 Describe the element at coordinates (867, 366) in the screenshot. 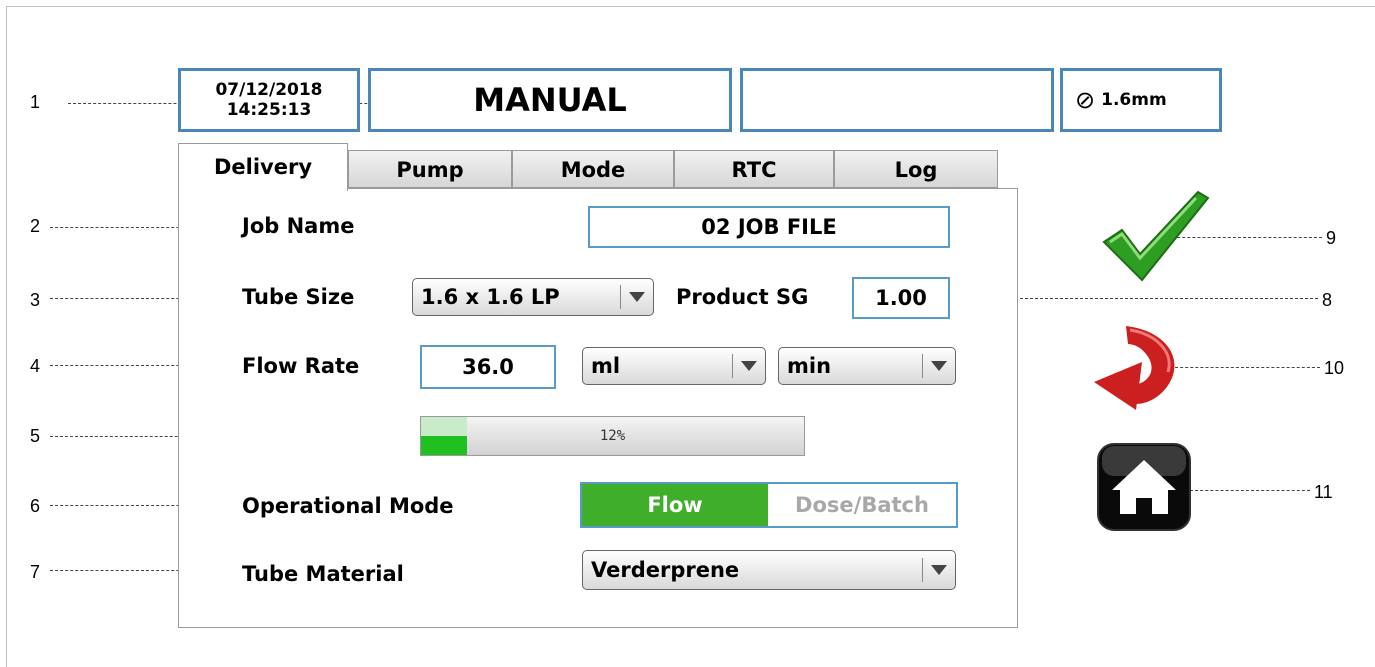

I see `flow-time-unit-select: min` at that location.